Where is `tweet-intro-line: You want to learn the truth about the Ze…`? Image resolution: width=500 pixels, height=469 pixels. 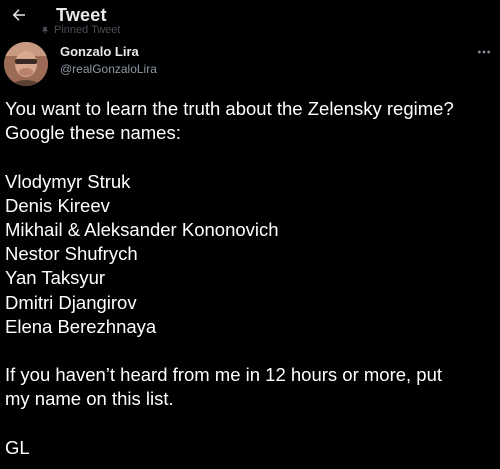 tweet-intro-line: You want to learn the truth about the Ze… is located at coordinates (229, 108).